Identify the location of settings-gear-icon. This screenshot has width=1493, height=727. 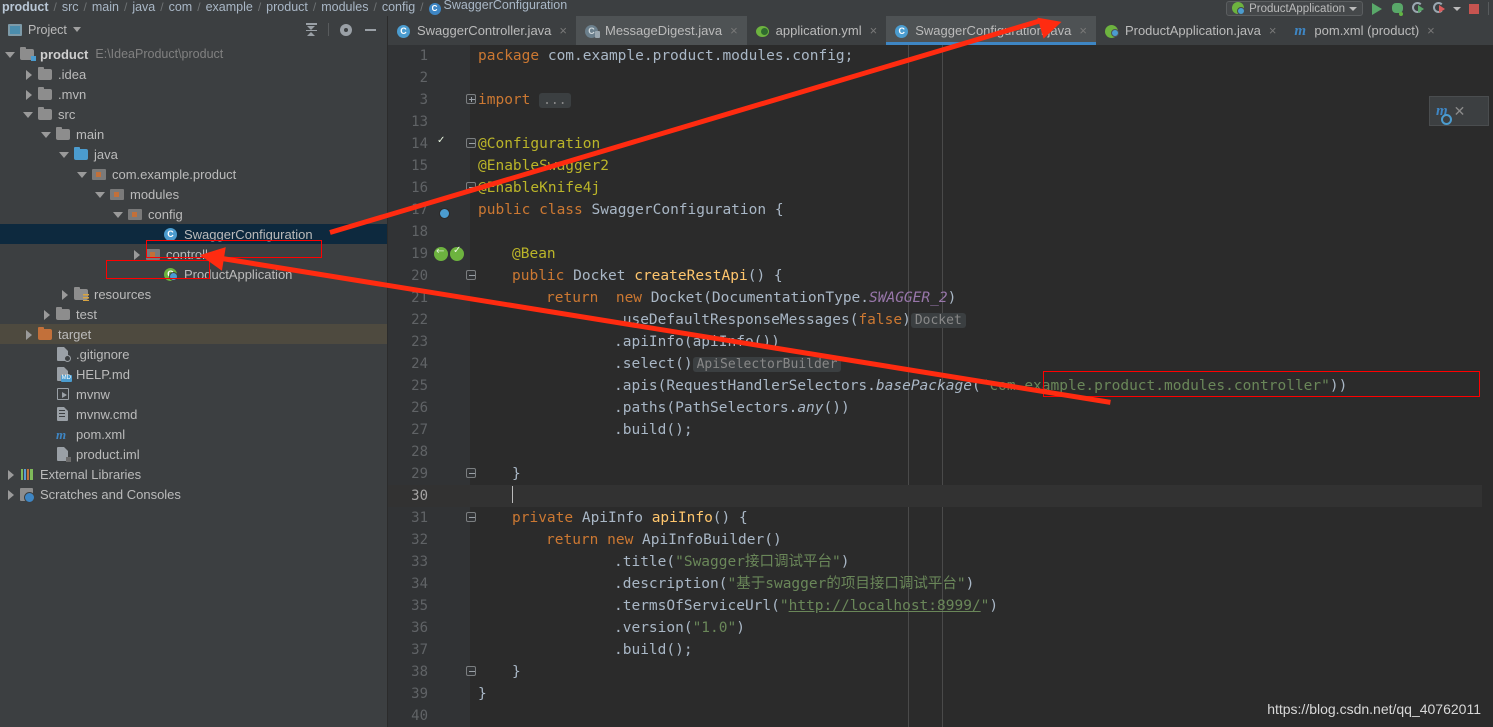
(346, 30).